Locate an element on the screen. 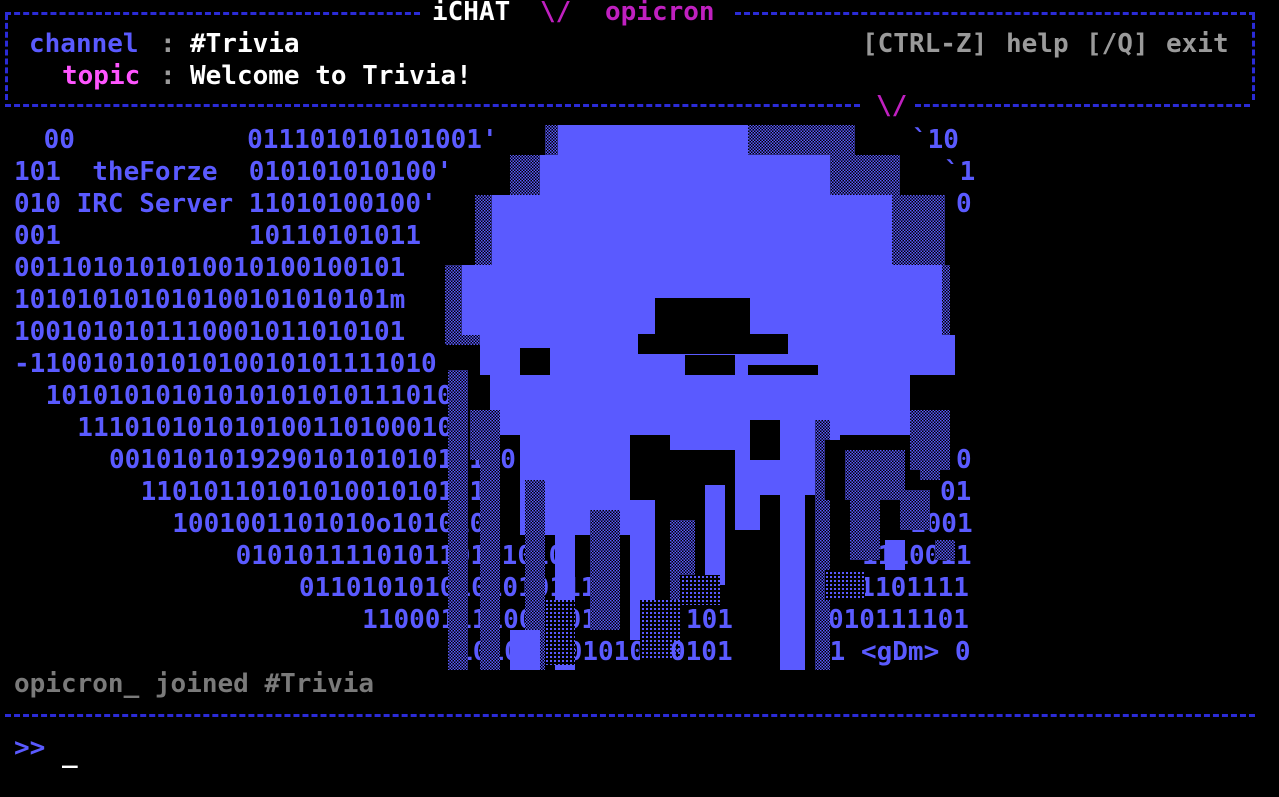 Image resolution: width=1279 pixels, height=797 pixels. frame-top-right is located at coordinates (995, 13).